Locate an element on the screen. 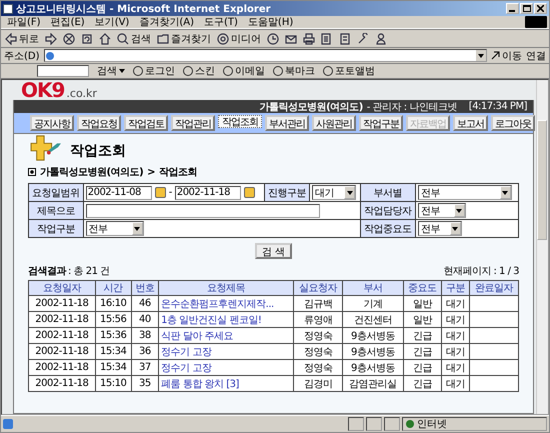  nav-button: 사원관리 is located at coordinates (334, 123).